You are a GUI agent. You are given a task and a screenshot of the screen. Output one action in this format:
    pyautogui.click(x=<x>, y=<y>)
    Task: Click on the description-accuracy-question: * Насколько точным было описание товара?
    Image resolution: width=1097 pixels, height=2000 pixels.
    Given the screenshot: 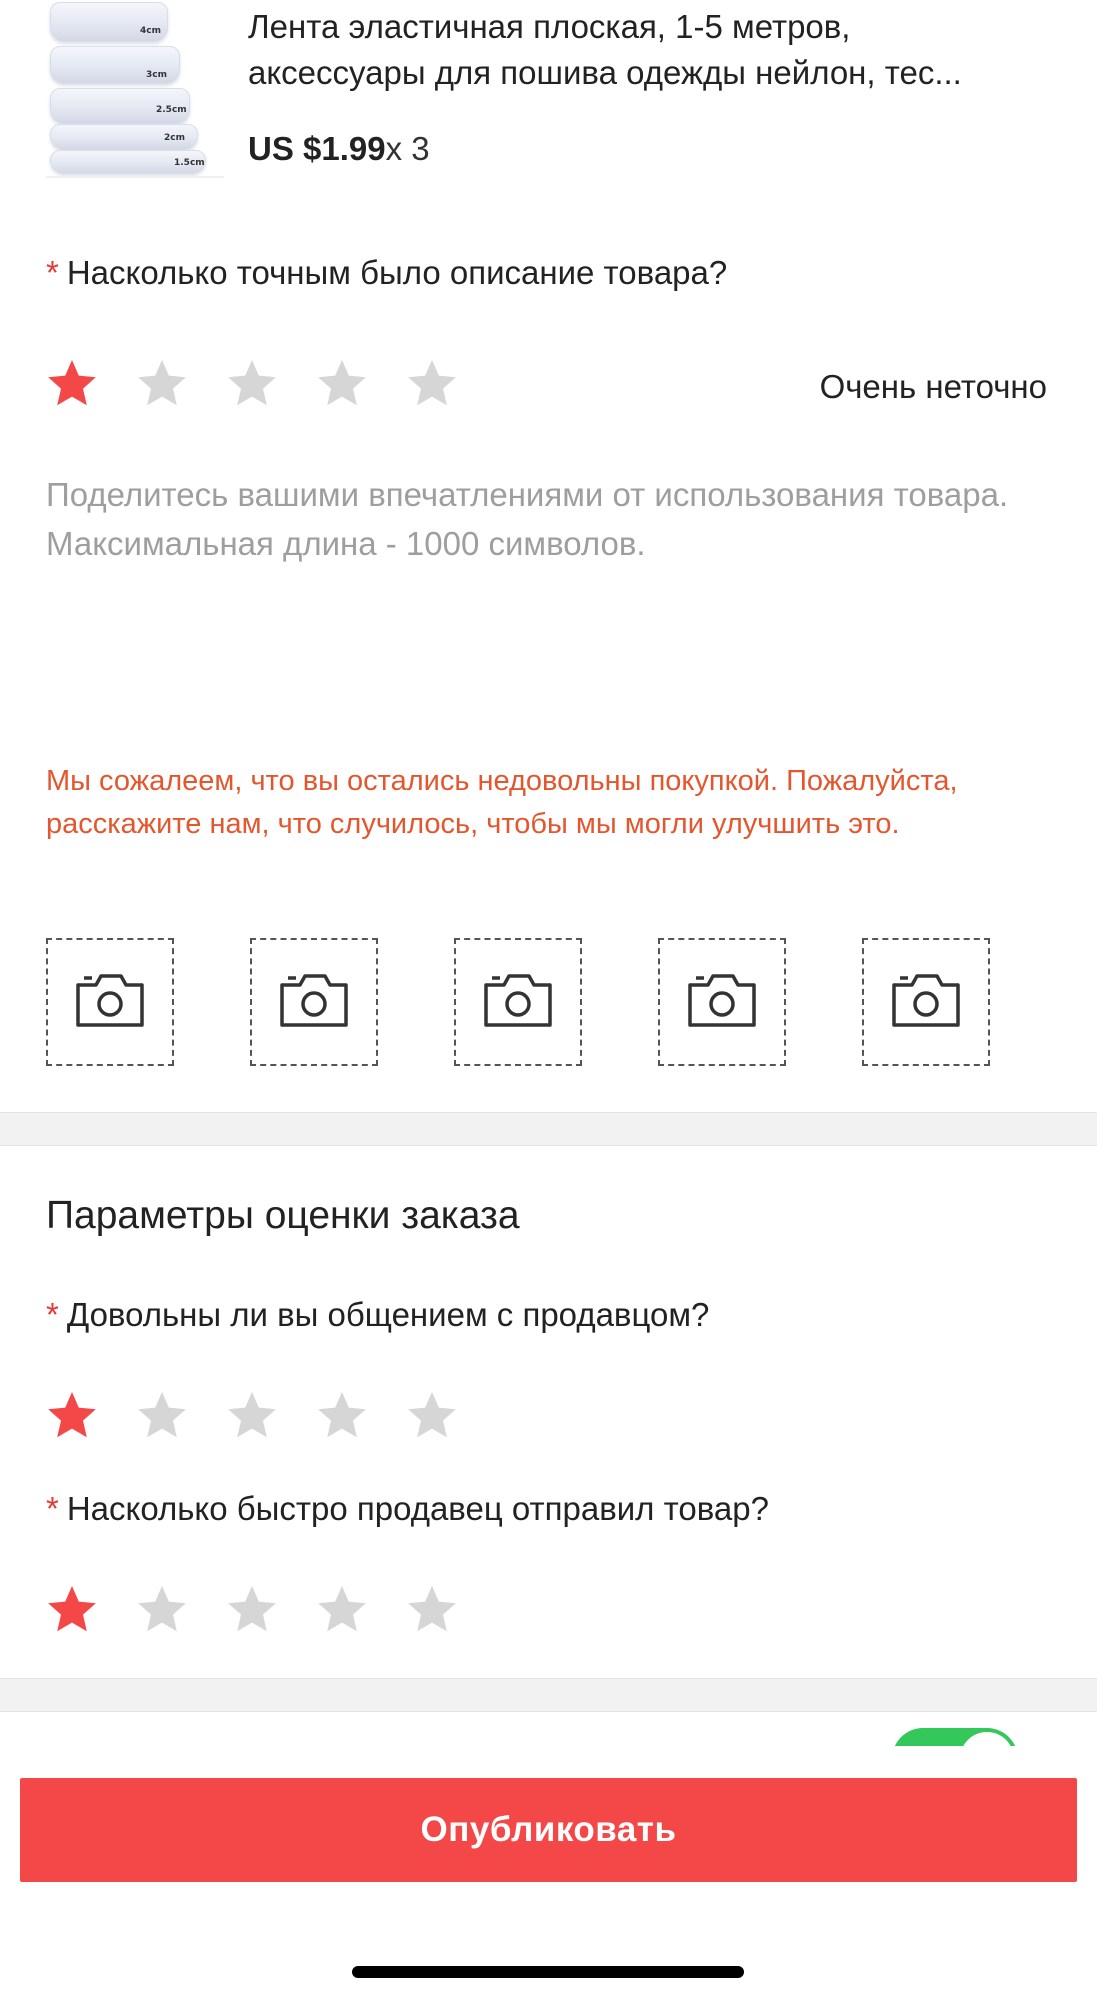 What is the action you would take?
    pyautogui.click(x=386, y=273)
    